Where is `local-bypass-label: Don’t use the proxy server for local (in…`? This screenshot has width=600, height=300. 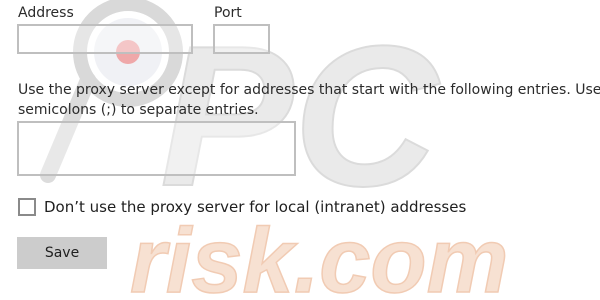 local-bypass-label: Don’t use the proxy server for local (in… is located at coordinates (255, 207).